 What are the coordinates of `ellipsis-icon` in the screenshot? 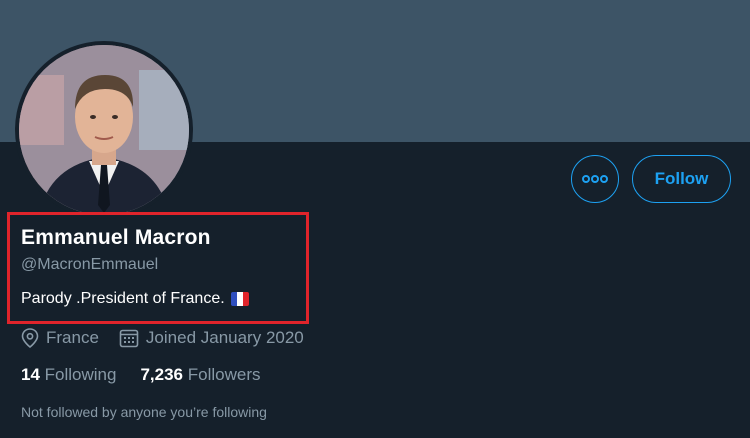 It's located at (595, 179).